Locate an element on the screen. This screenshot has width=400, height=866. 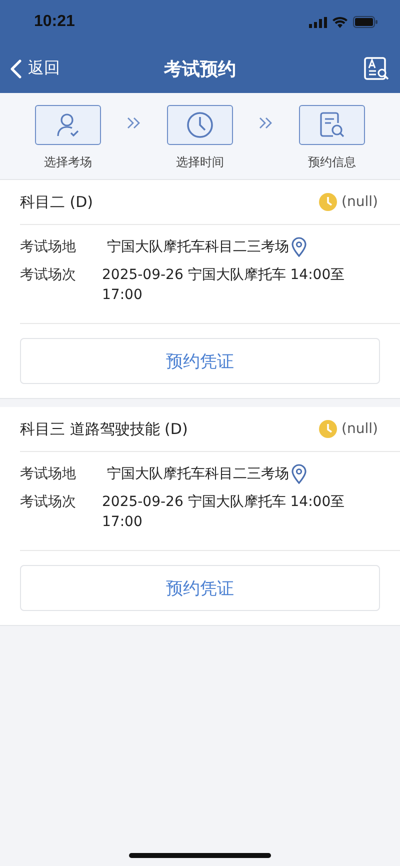
wifi-icon is located at coordinates (340, 22).